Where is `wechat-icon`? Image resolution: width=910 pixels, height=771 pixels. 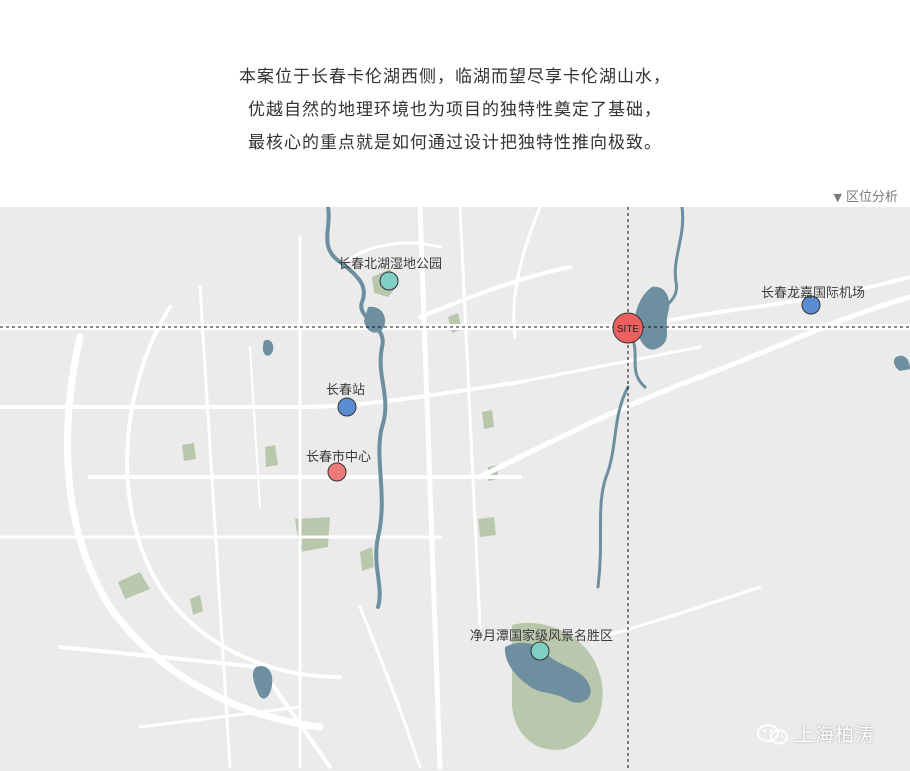 wechat-icon is located at coordinates (772, 733).